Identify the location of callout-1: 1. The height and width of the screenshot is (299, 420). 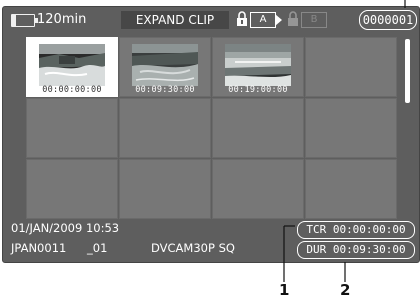
(284, 290).